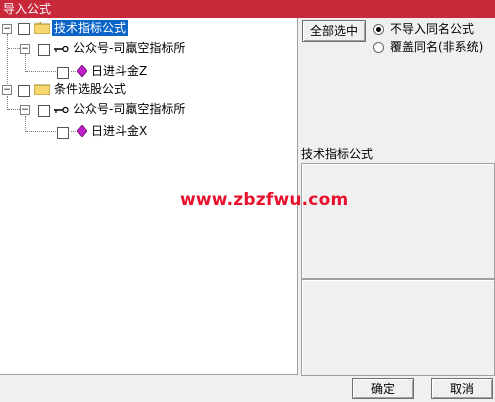 This screenshot has width=495, height=402. I want to click on tree-label-formula: 日进斗金X, so click(119, 131).